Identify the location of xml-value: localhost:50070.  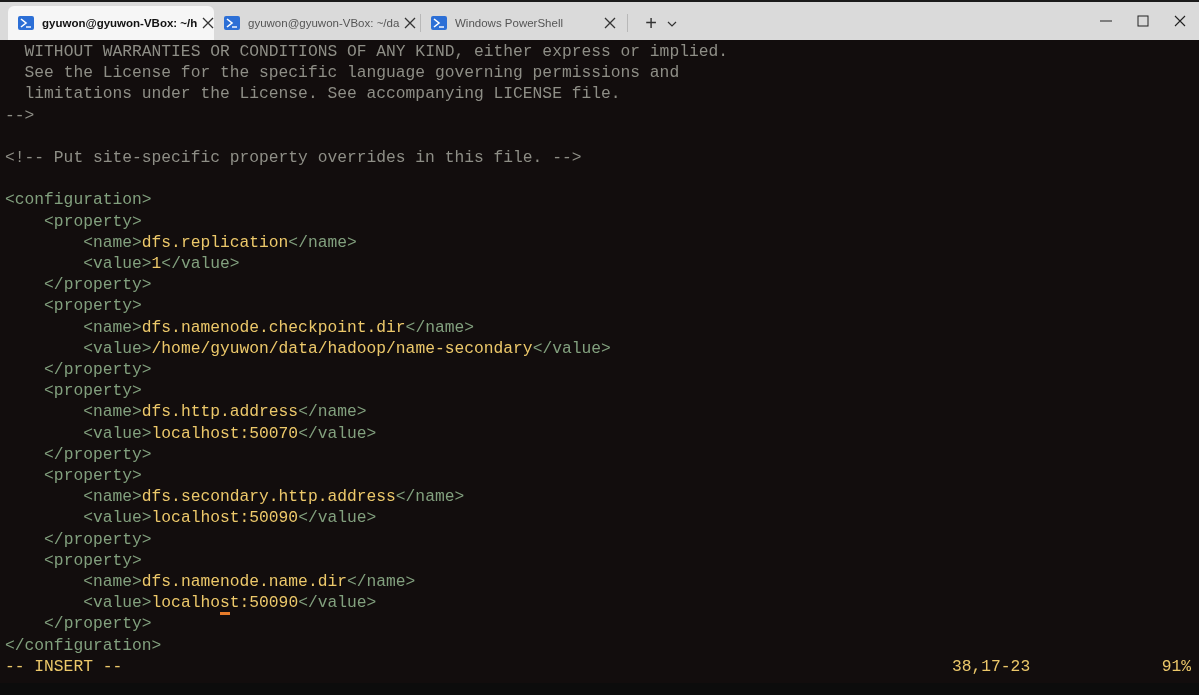
(225, 433).